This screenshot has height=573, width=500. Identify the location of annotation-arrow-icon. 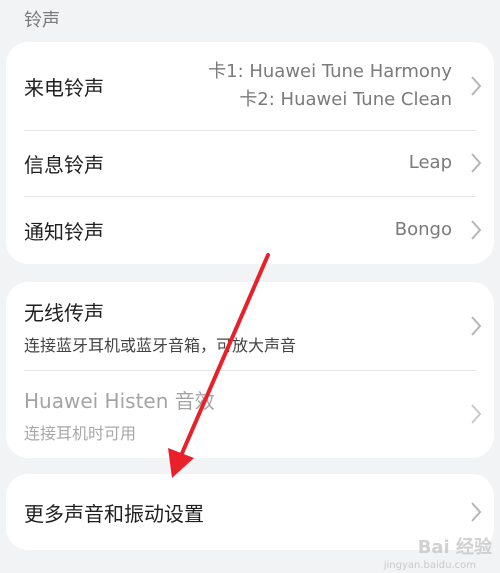
(219, 365).